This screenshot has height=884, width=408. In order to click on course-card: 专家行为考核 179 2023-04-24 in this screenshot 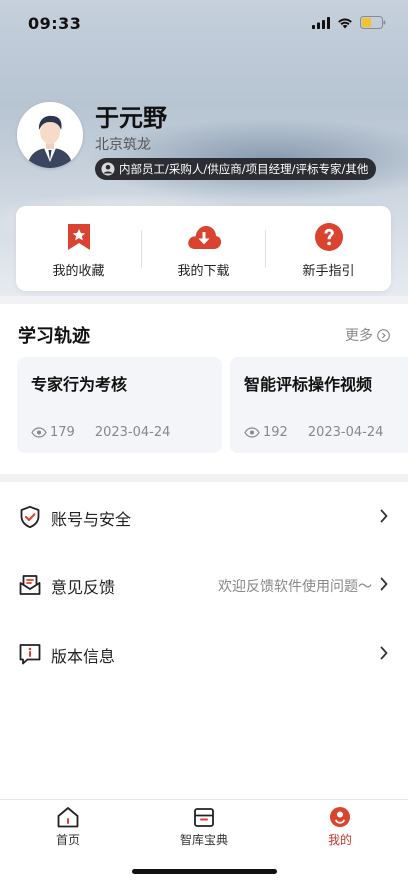, I will do `click(119, 405)`.